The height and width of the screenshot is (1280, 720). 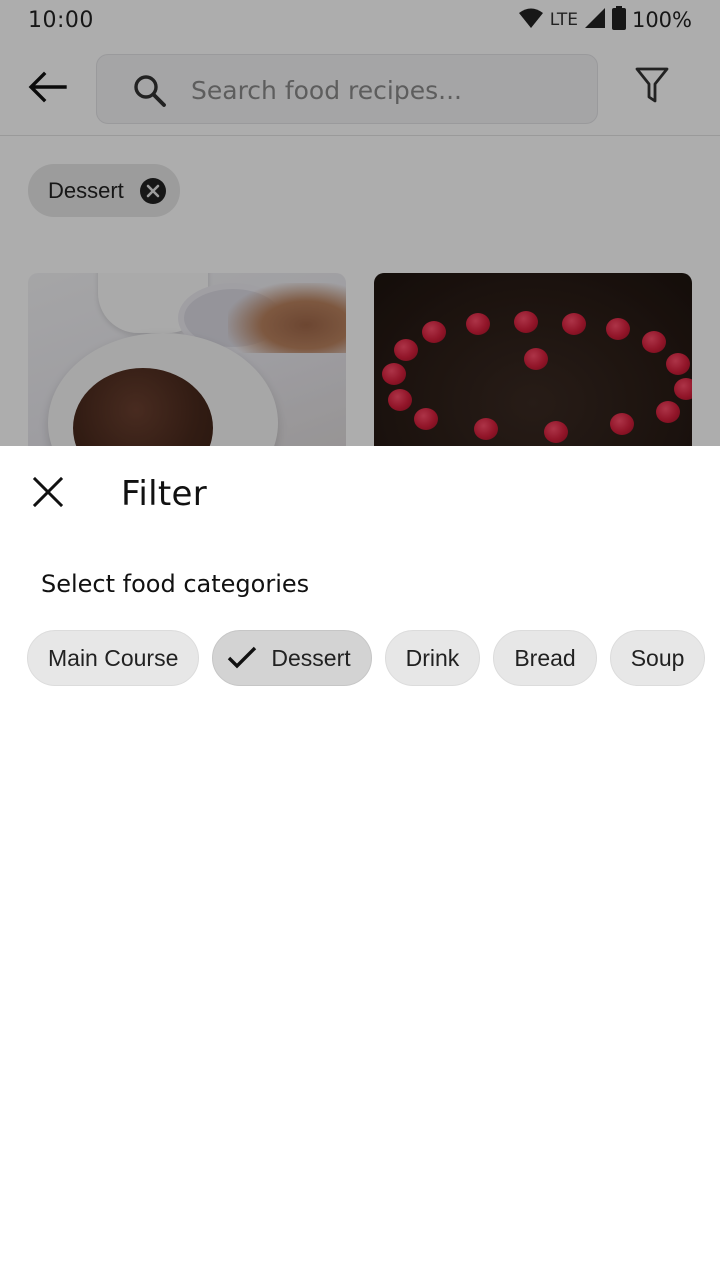 I want to click on close-icon, so click(x=48, y=494).